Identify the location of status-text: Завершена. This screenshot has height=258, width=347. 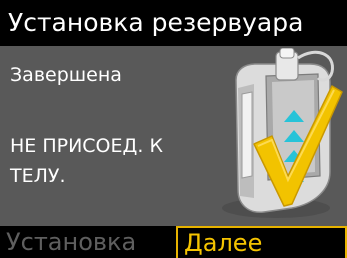
(66, 75).